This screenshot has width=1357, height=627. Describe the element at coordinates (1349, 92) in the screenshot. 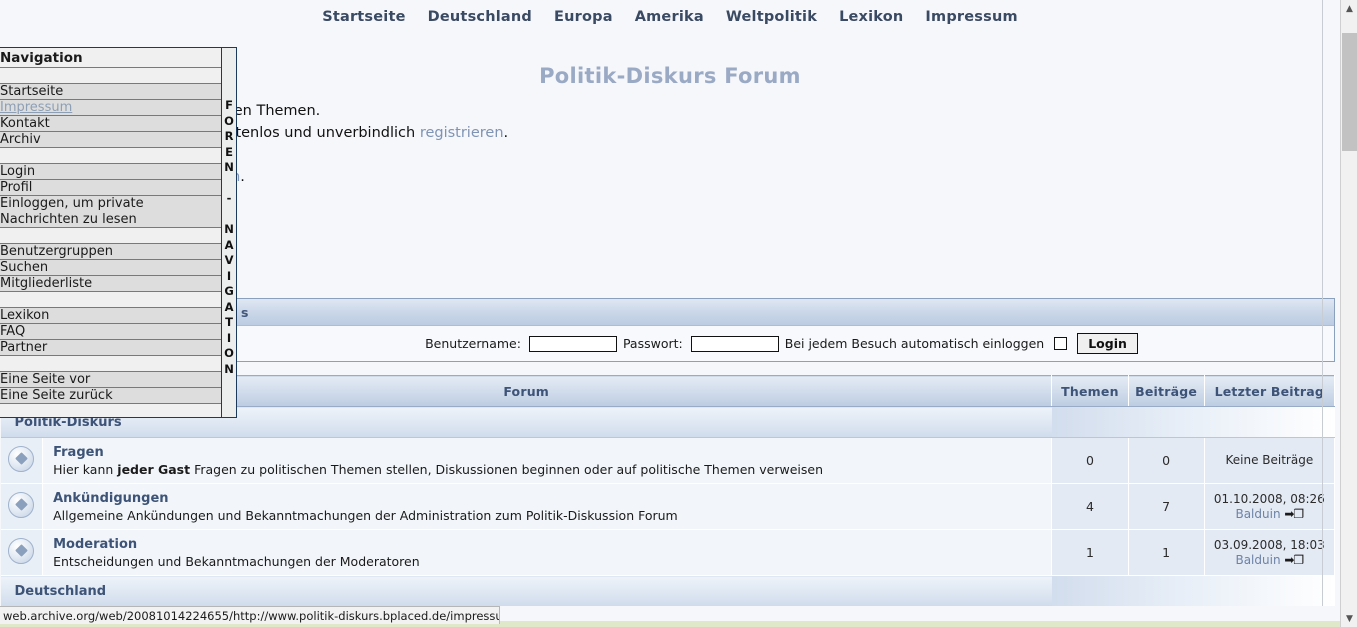

I see `scrollbar-thumb` at that location.